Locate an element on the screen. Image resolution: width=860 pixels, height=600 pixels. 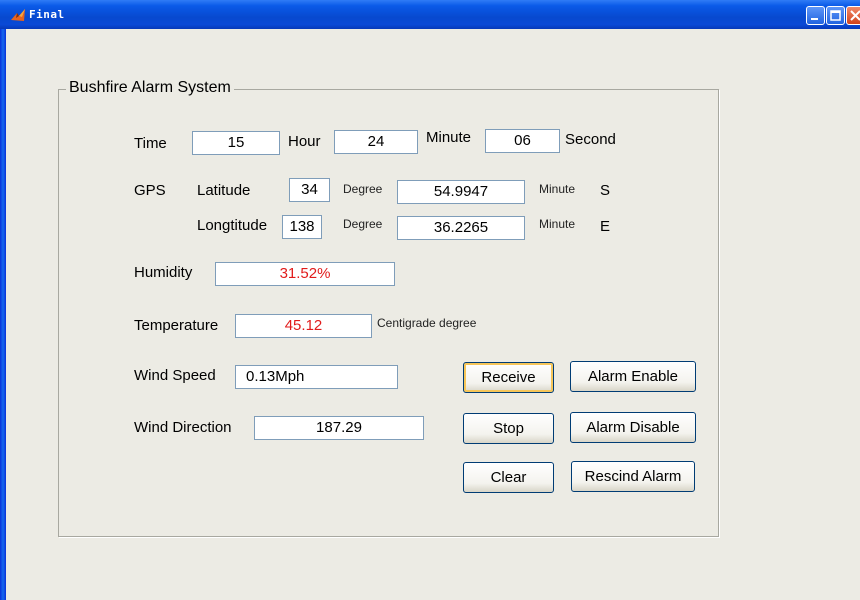
humidity-label: Humidity is located at coordinates (163, 272).